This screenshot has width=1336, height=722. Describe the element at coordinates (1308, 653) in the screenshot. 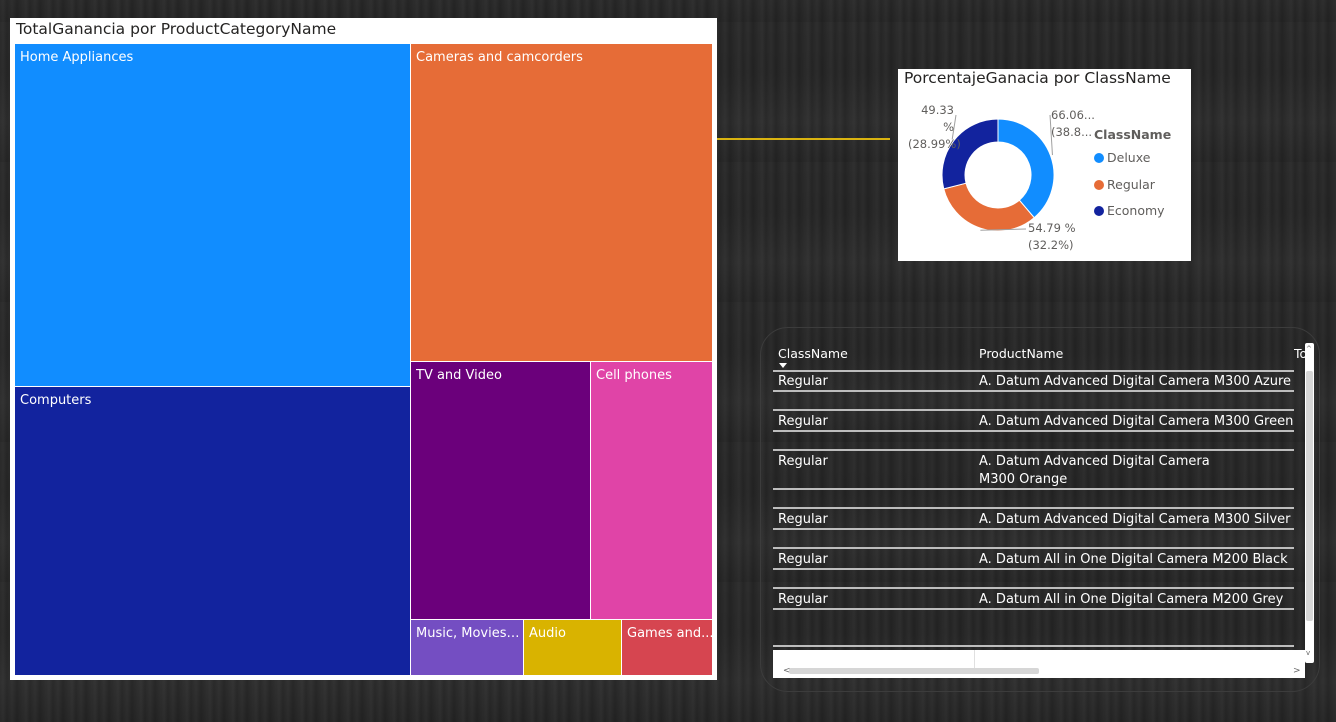

I see `scroll-down-icon: v` at that location.